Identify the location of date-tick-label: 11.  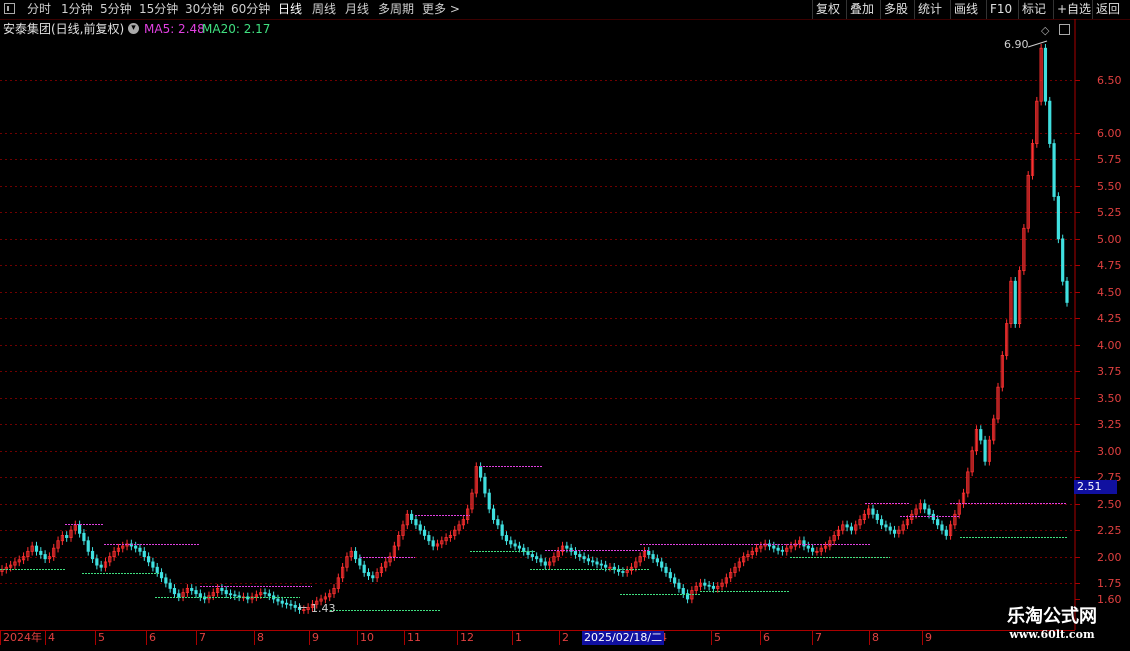
(412, 638).